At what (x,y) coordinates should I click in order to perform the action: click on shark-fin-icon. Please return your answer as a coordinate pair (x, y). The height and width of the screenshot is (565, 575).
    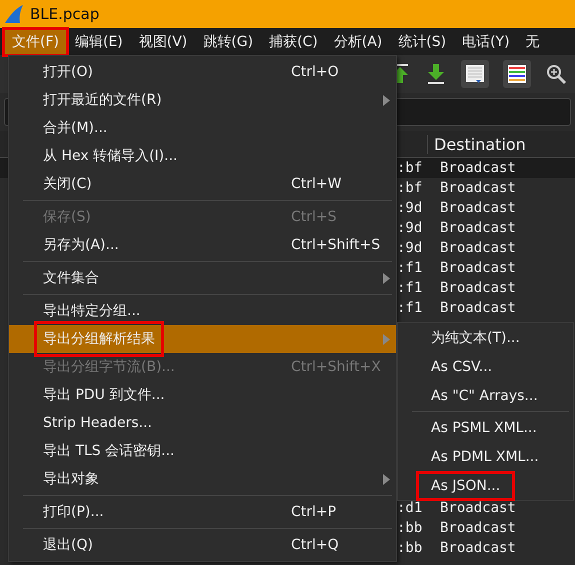
    Looking at the image, I should click on (14, 14).